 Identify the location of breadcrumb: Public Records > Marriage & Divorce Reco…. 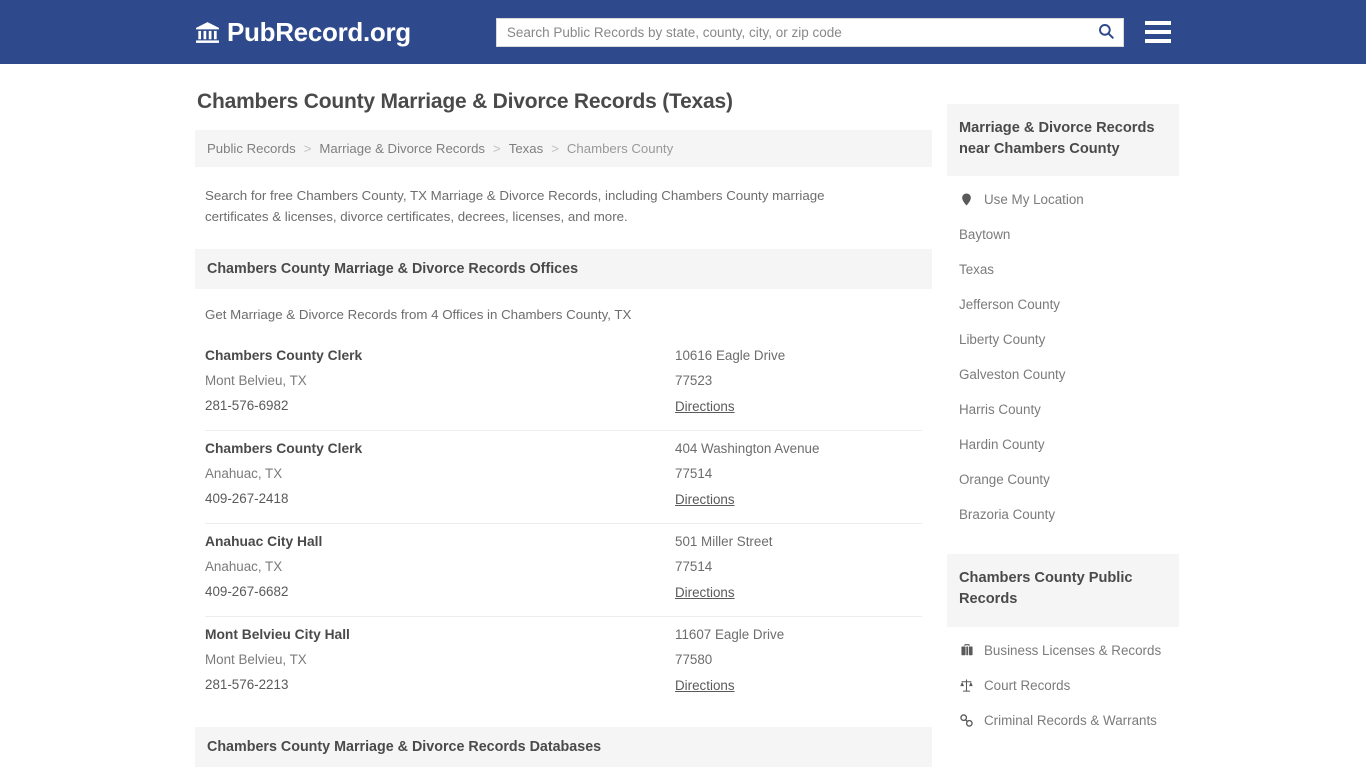
(563, 148).